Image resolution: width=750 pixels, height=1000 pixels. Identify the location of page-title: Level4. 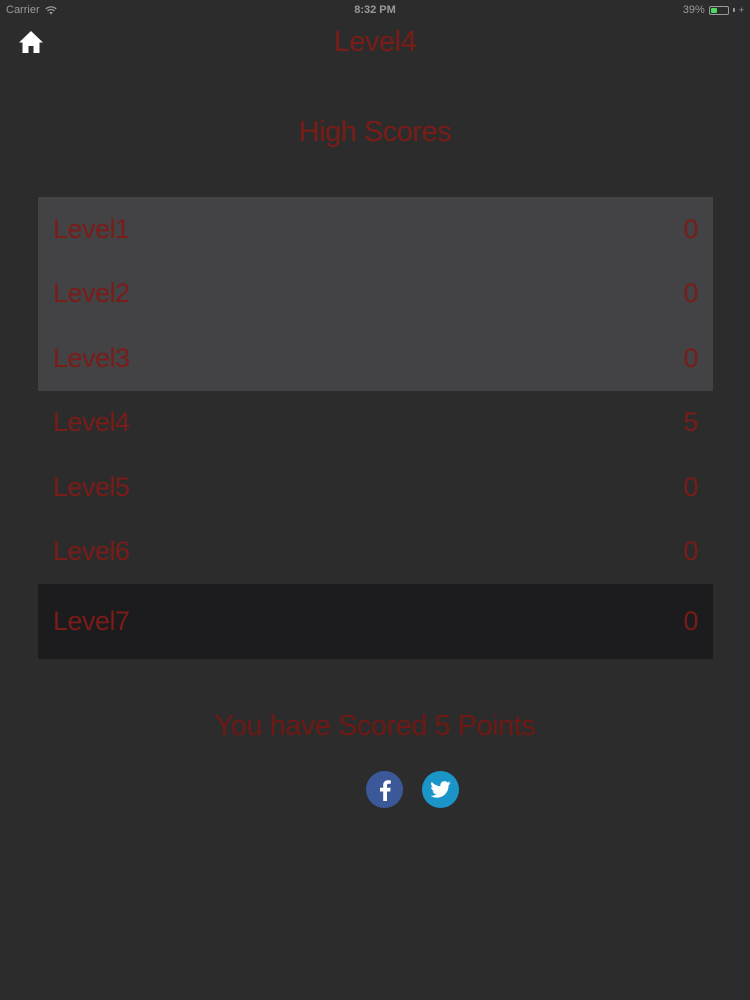
(375, 42).